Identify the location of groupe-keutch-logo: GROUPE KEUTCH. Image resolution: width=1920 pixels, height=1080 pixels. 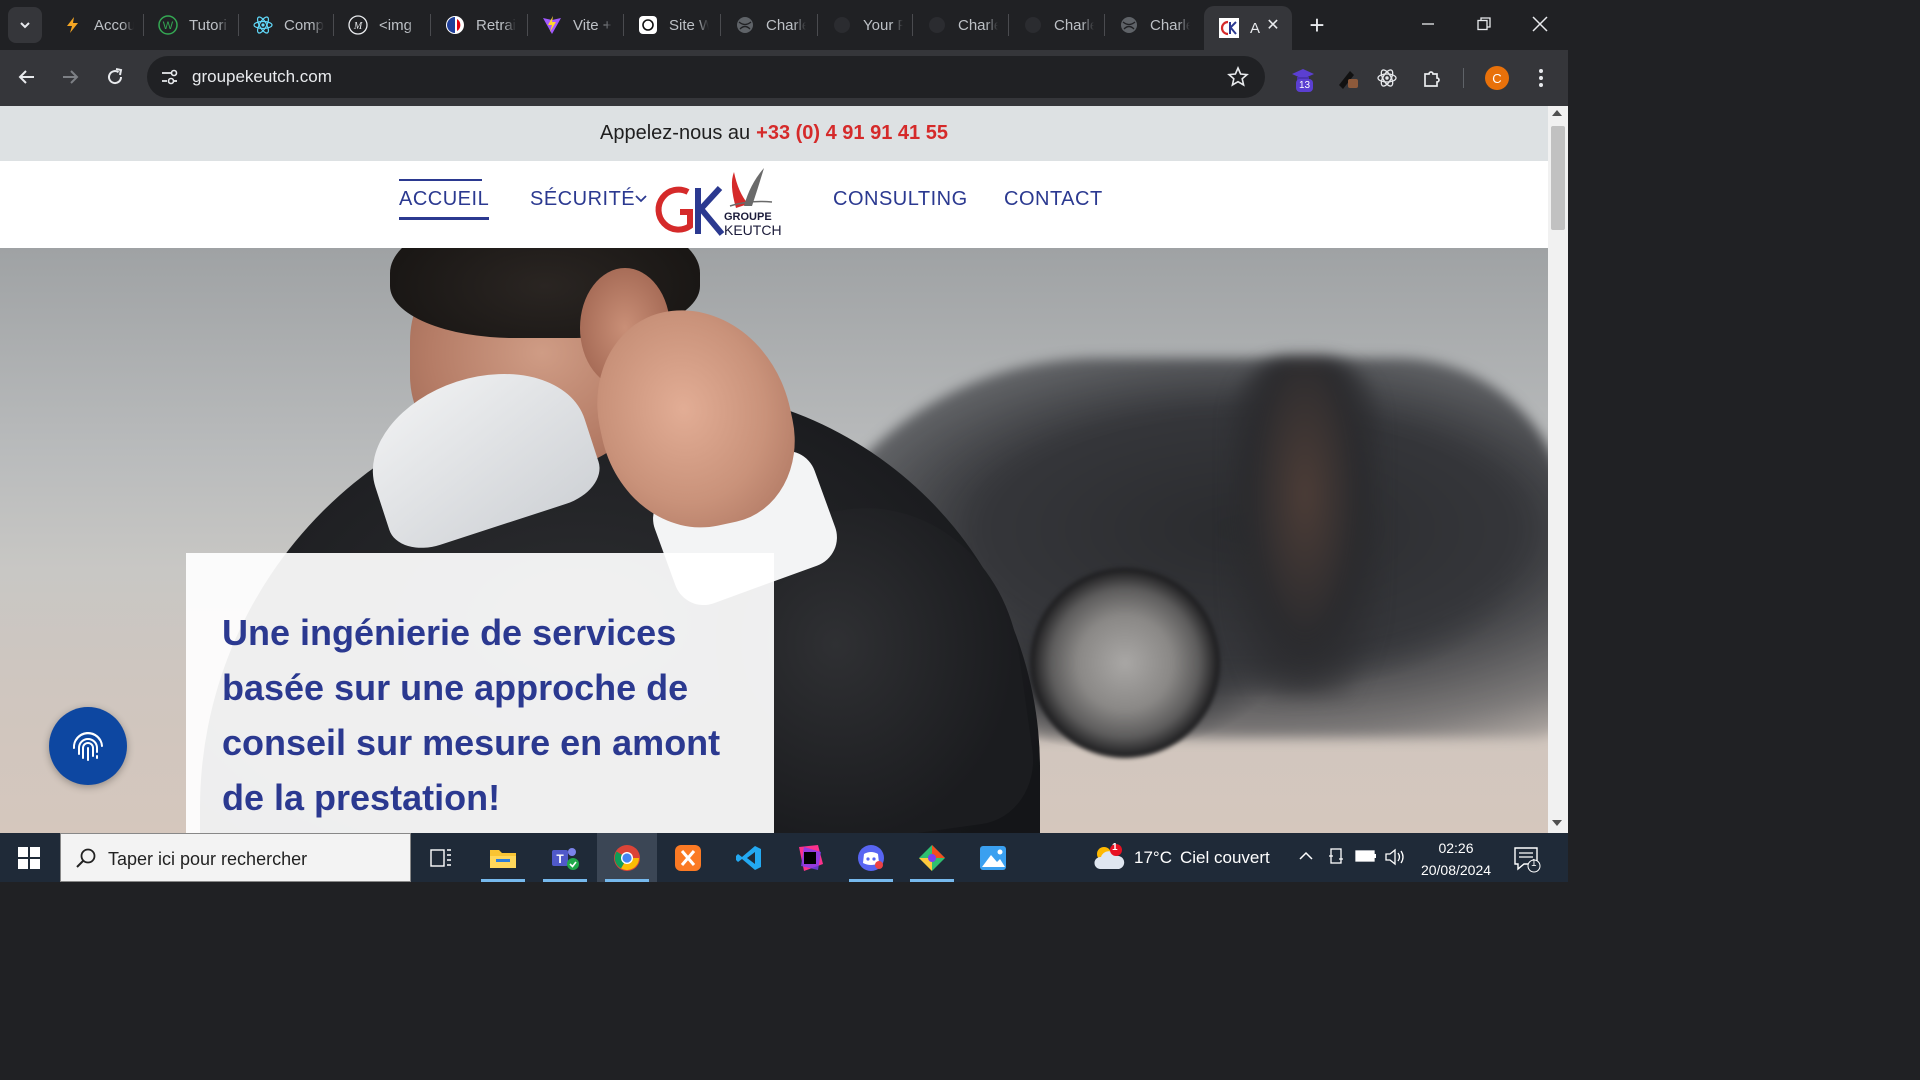
(718, 203).